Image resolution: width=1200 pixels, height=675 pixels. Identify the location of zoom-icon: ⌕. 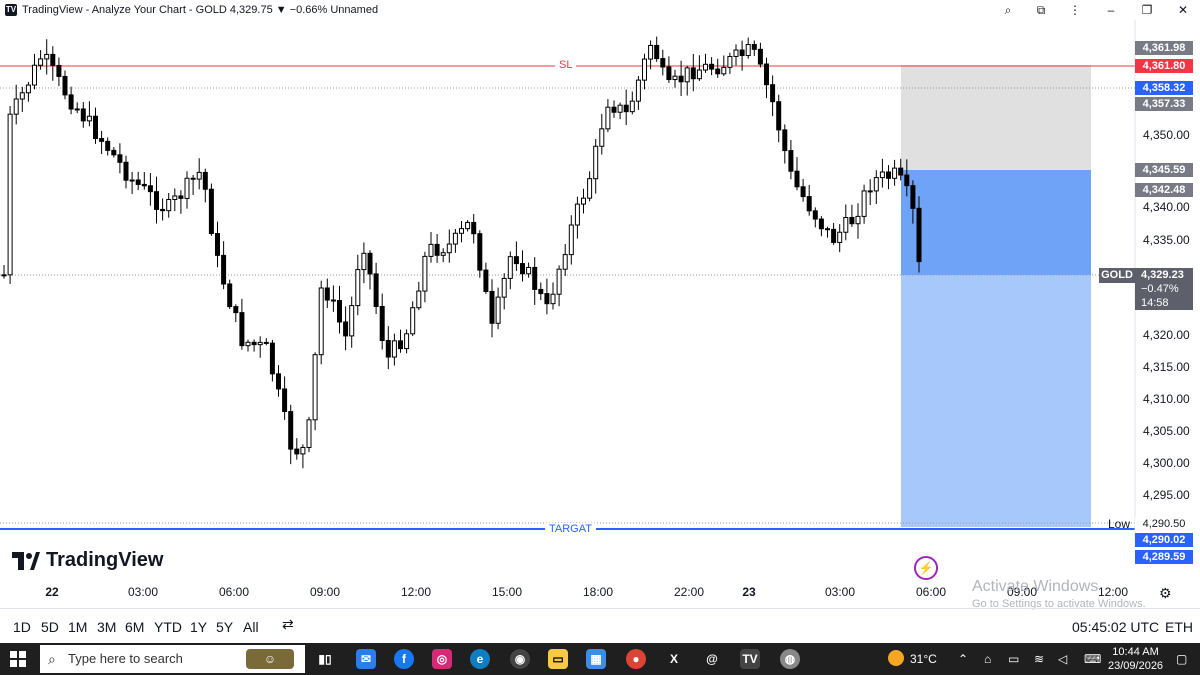
(1008, 10).